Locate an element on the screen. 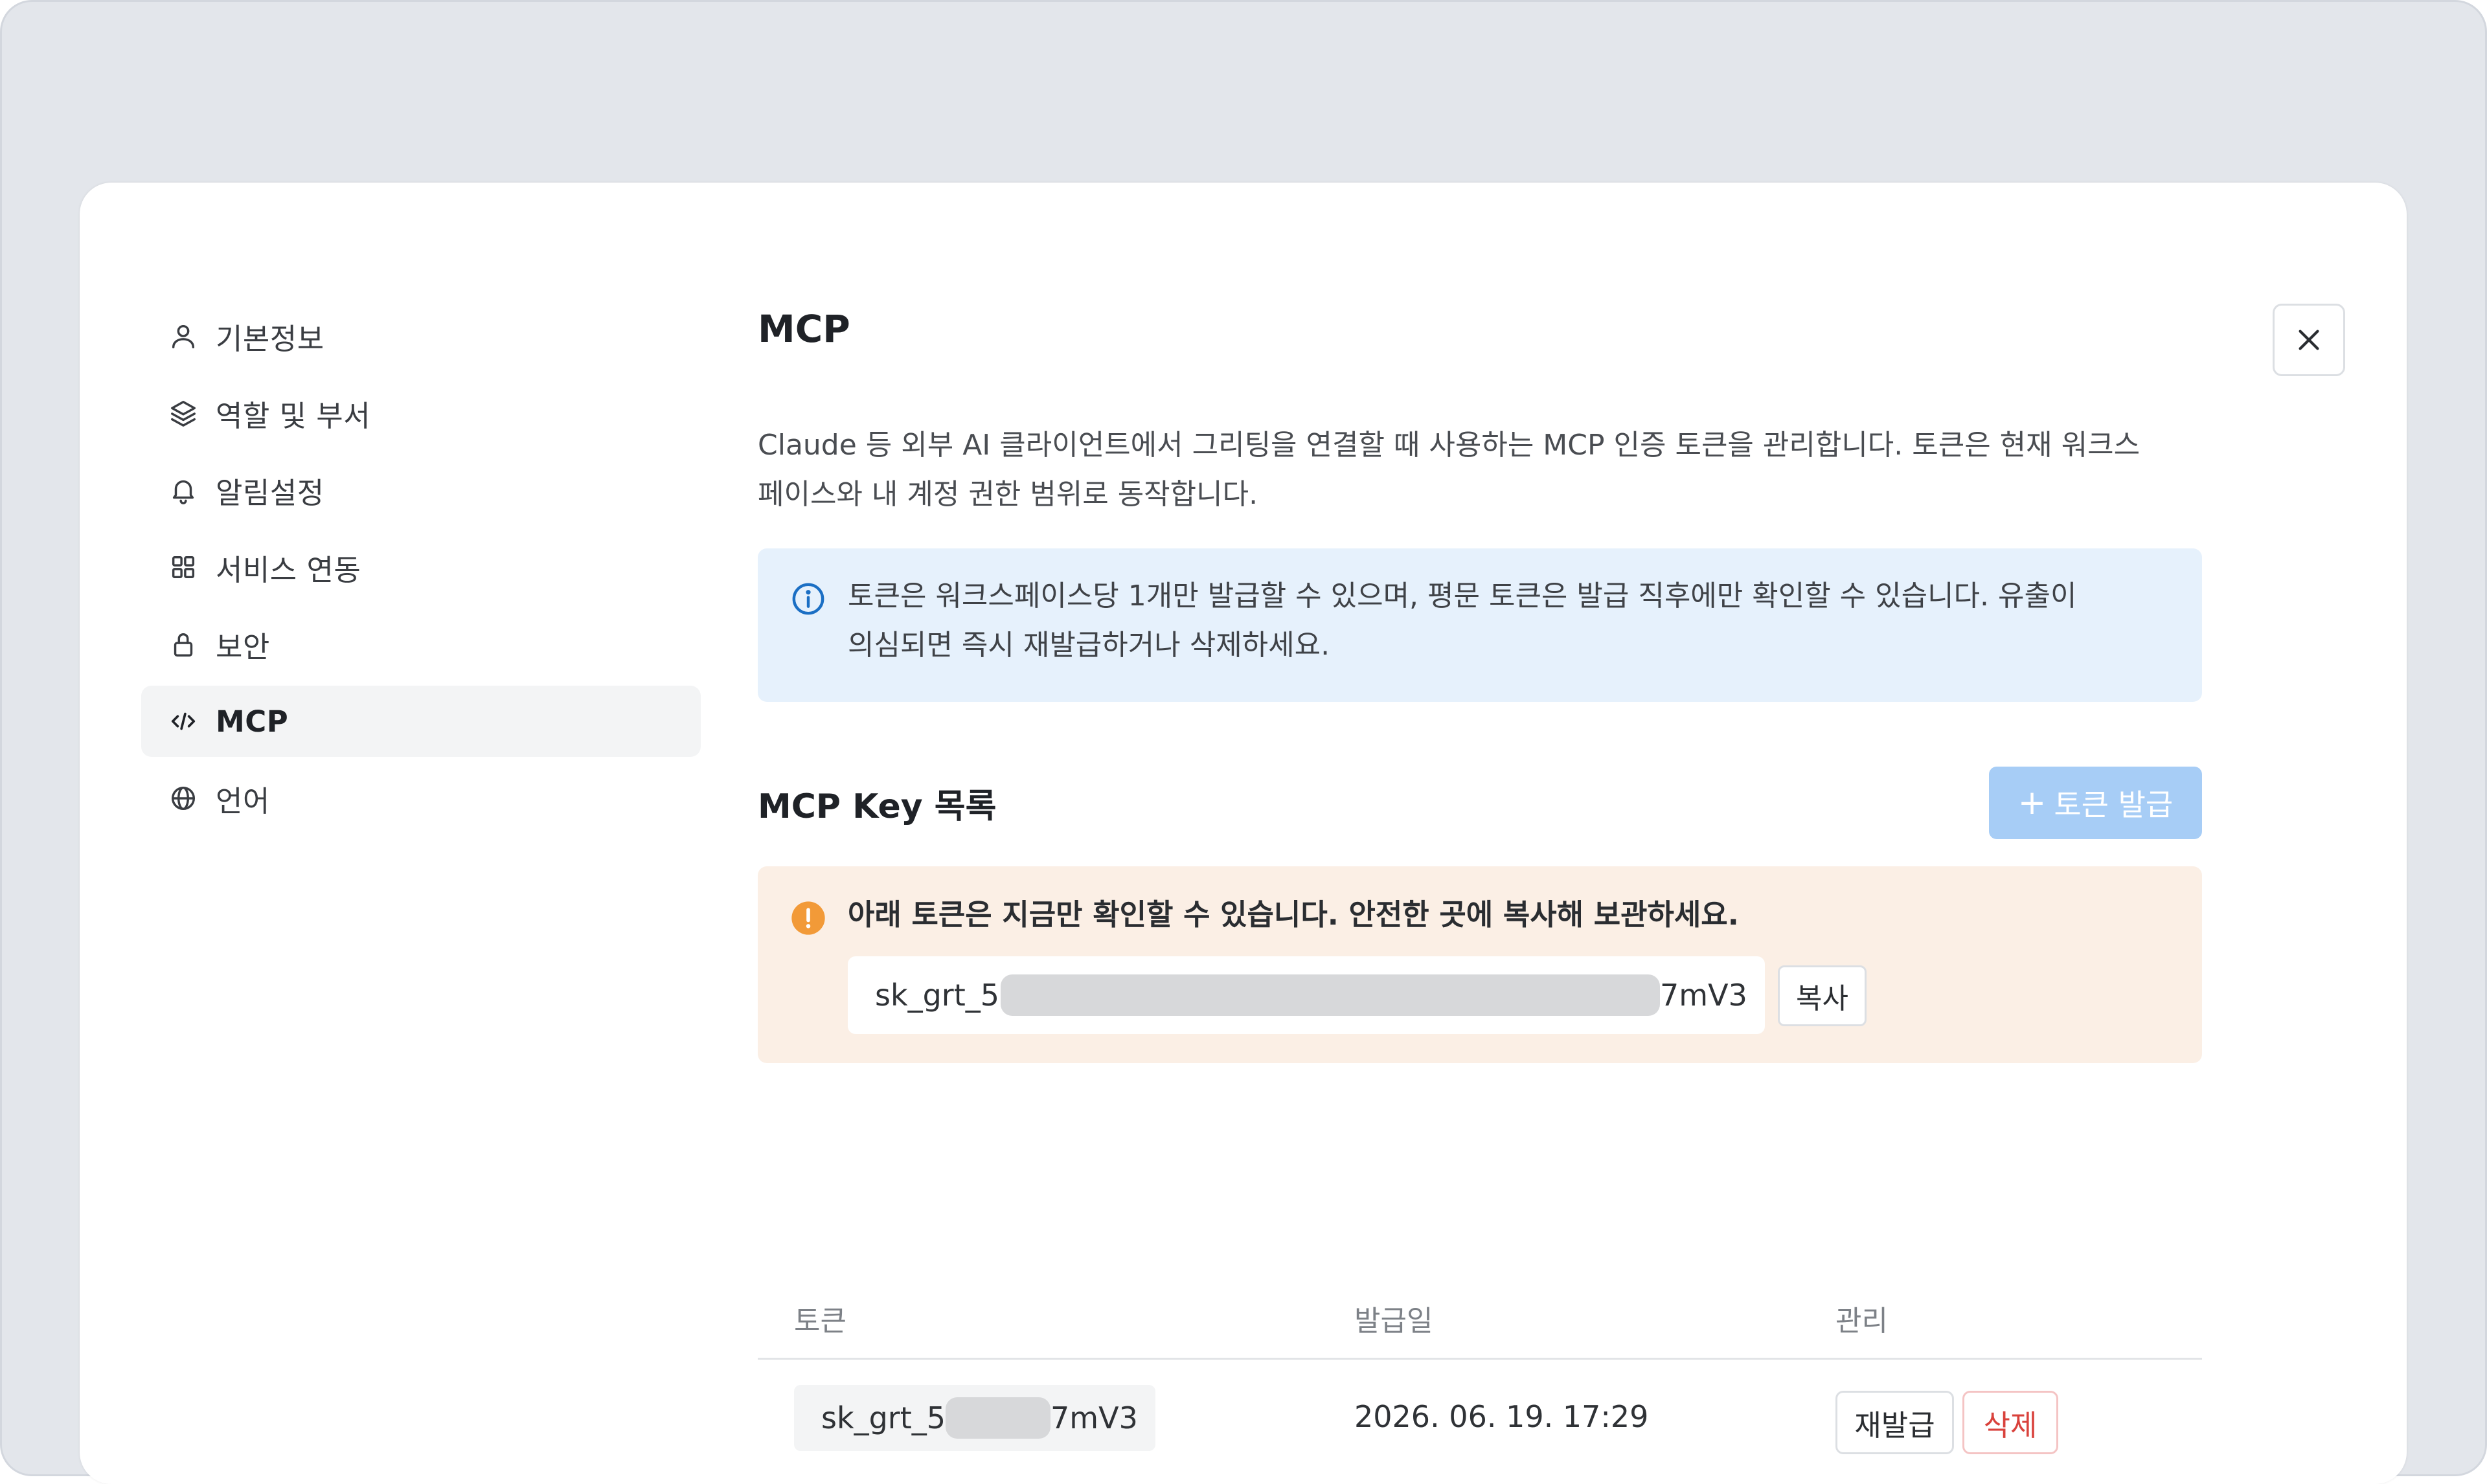 This screenshot has width=2487, height=1484. plain-token-field: sk_grt_5 7mV3 is located at coordinates (1306, 995).